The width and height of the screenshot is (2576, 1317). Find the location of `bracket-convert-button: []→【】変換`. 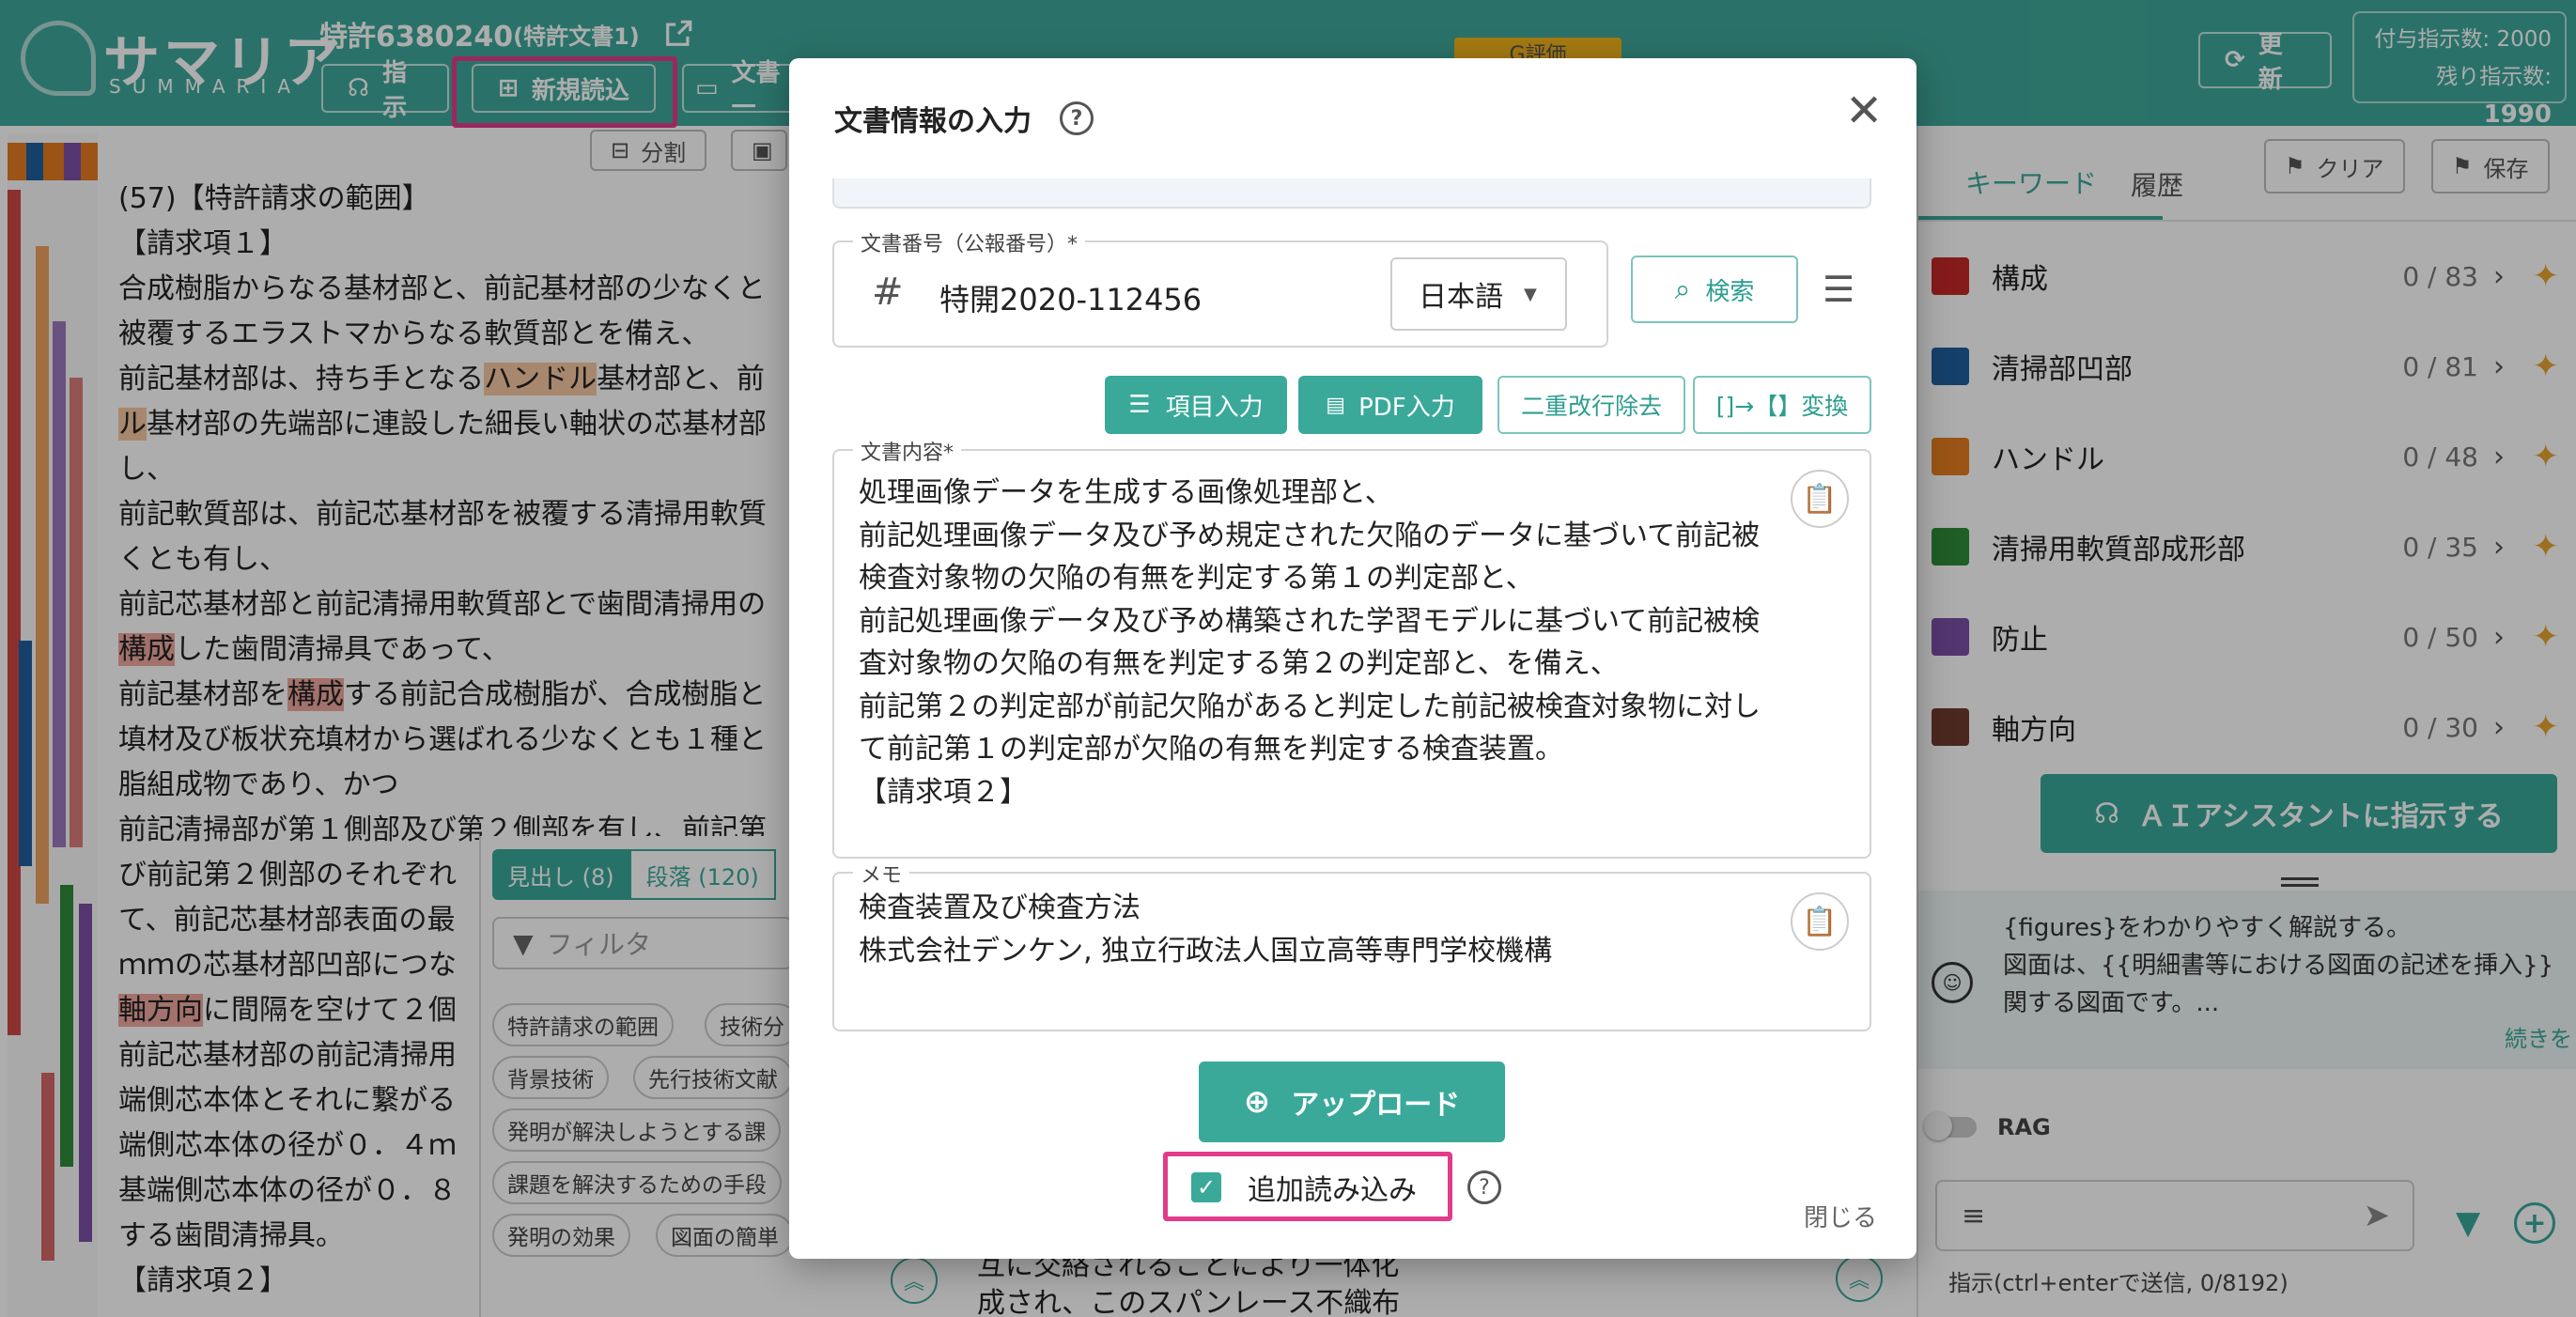

bracket-convert-button: []→【】変換 is located at coordinates (1782, 405).